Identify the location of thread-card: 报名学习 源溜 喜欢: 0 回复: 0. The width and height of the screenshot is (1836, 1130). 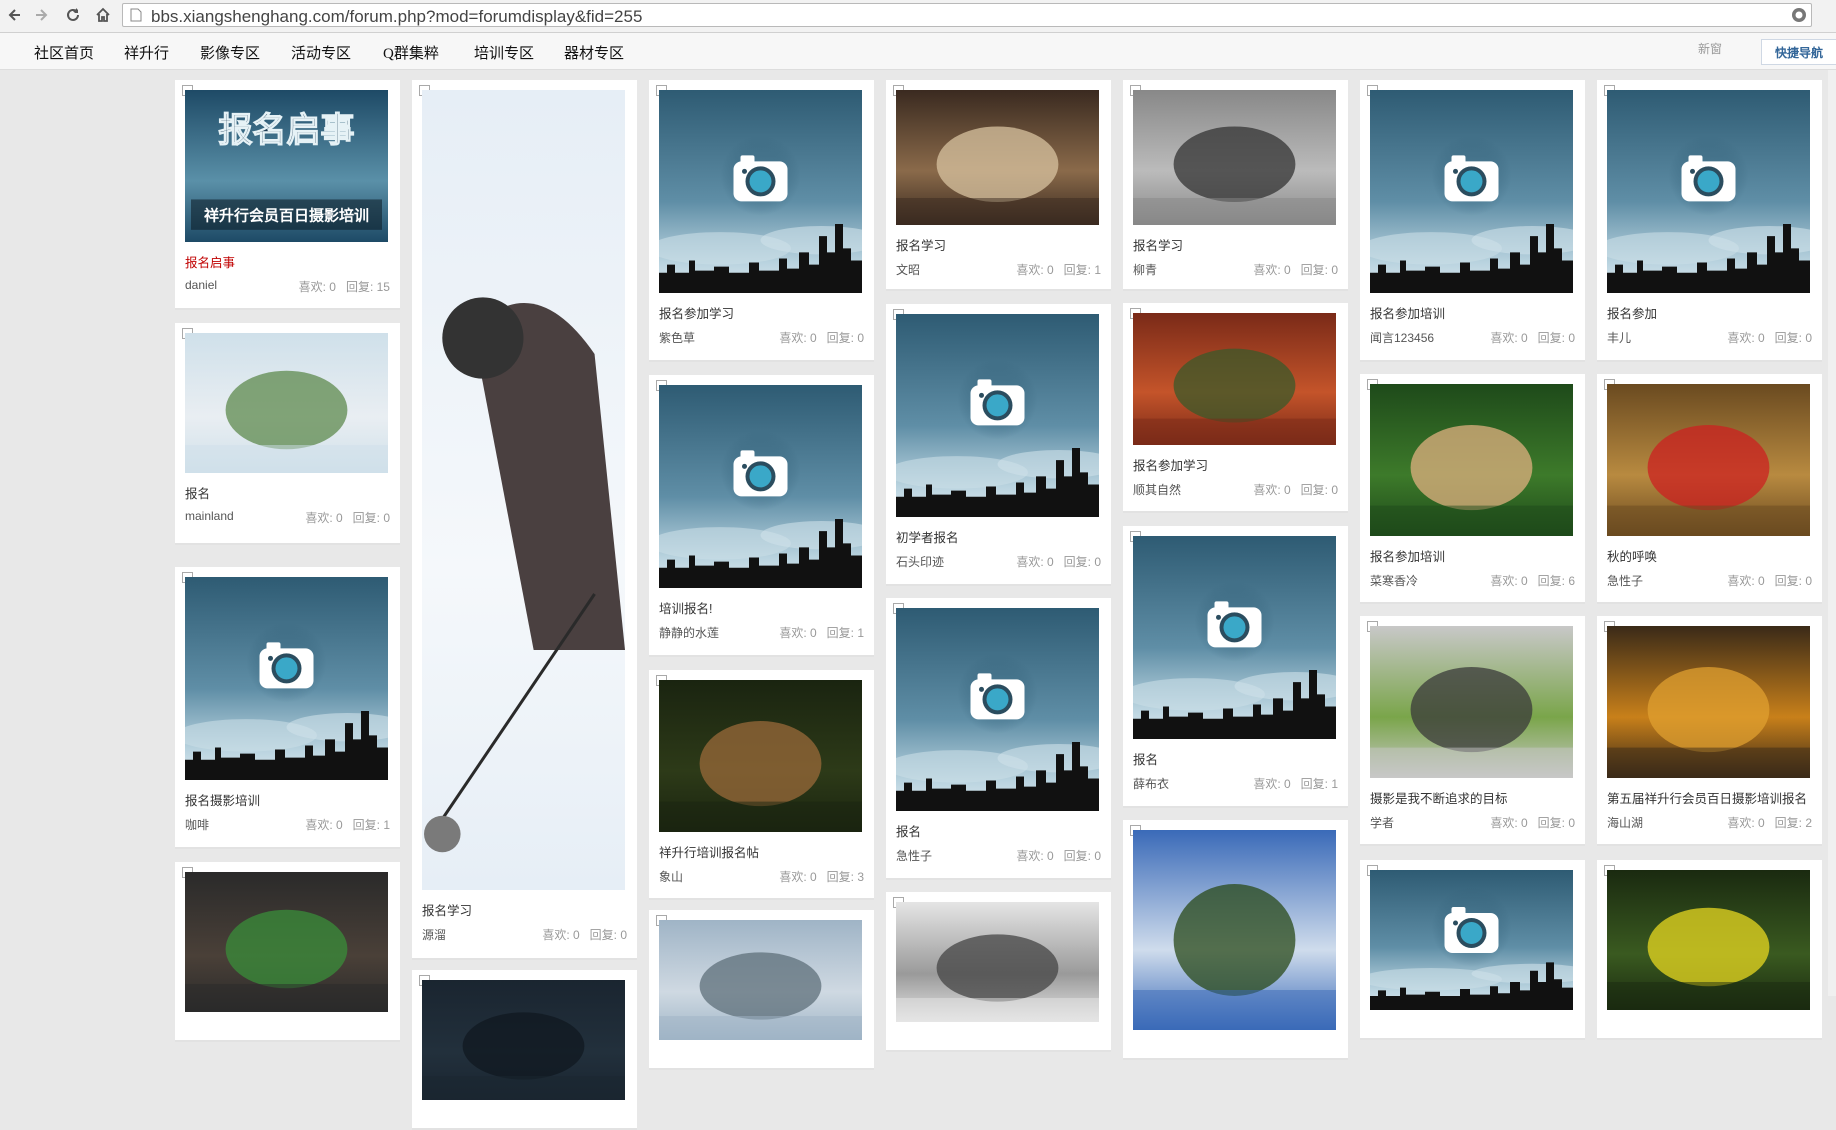
(524, 520).